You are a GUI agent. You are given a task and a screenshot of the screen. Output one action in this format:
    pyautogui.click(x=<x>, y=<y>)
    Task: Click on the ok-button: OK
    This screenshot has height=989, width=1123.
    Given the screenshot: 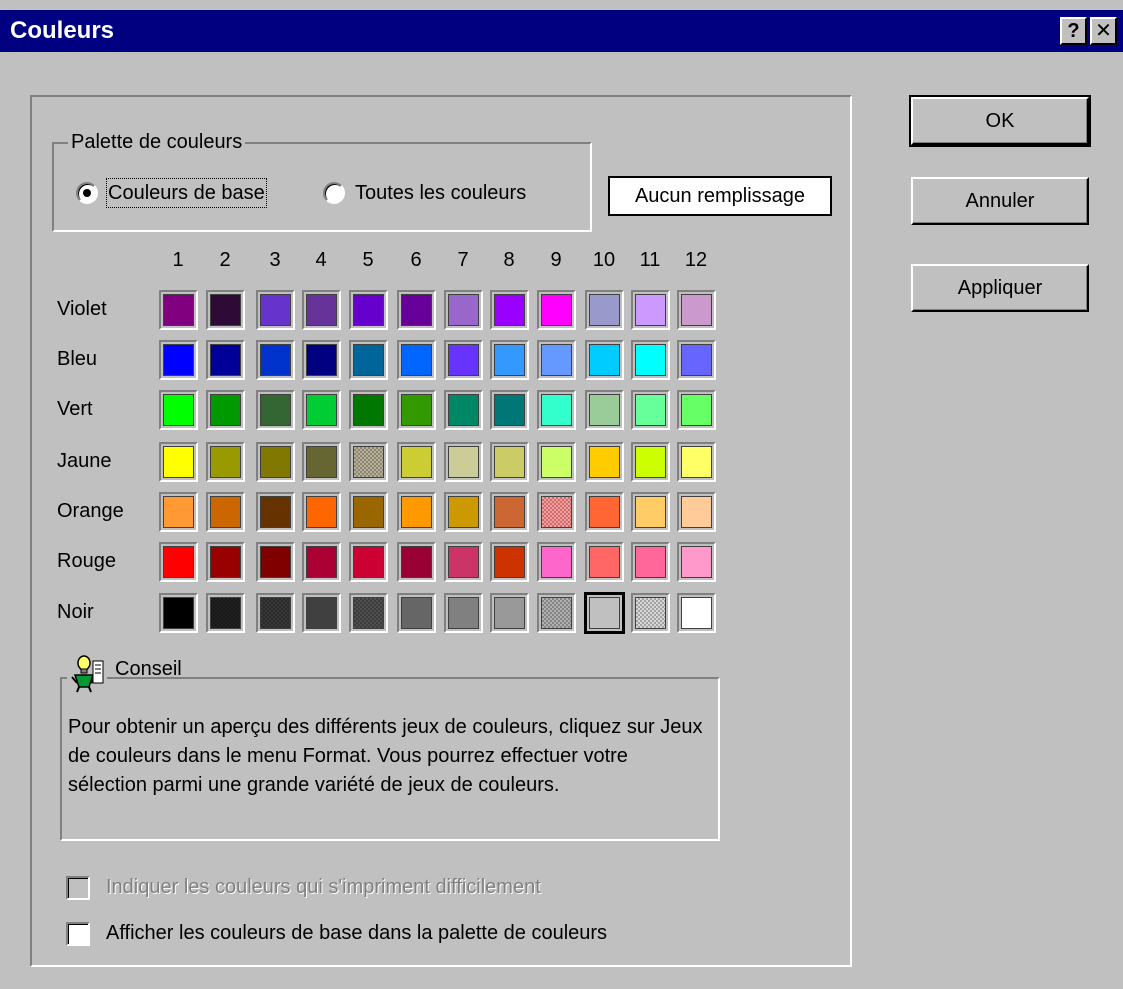 What is the action you would take?
    pyautogui.click(x=1000, y=121)
    